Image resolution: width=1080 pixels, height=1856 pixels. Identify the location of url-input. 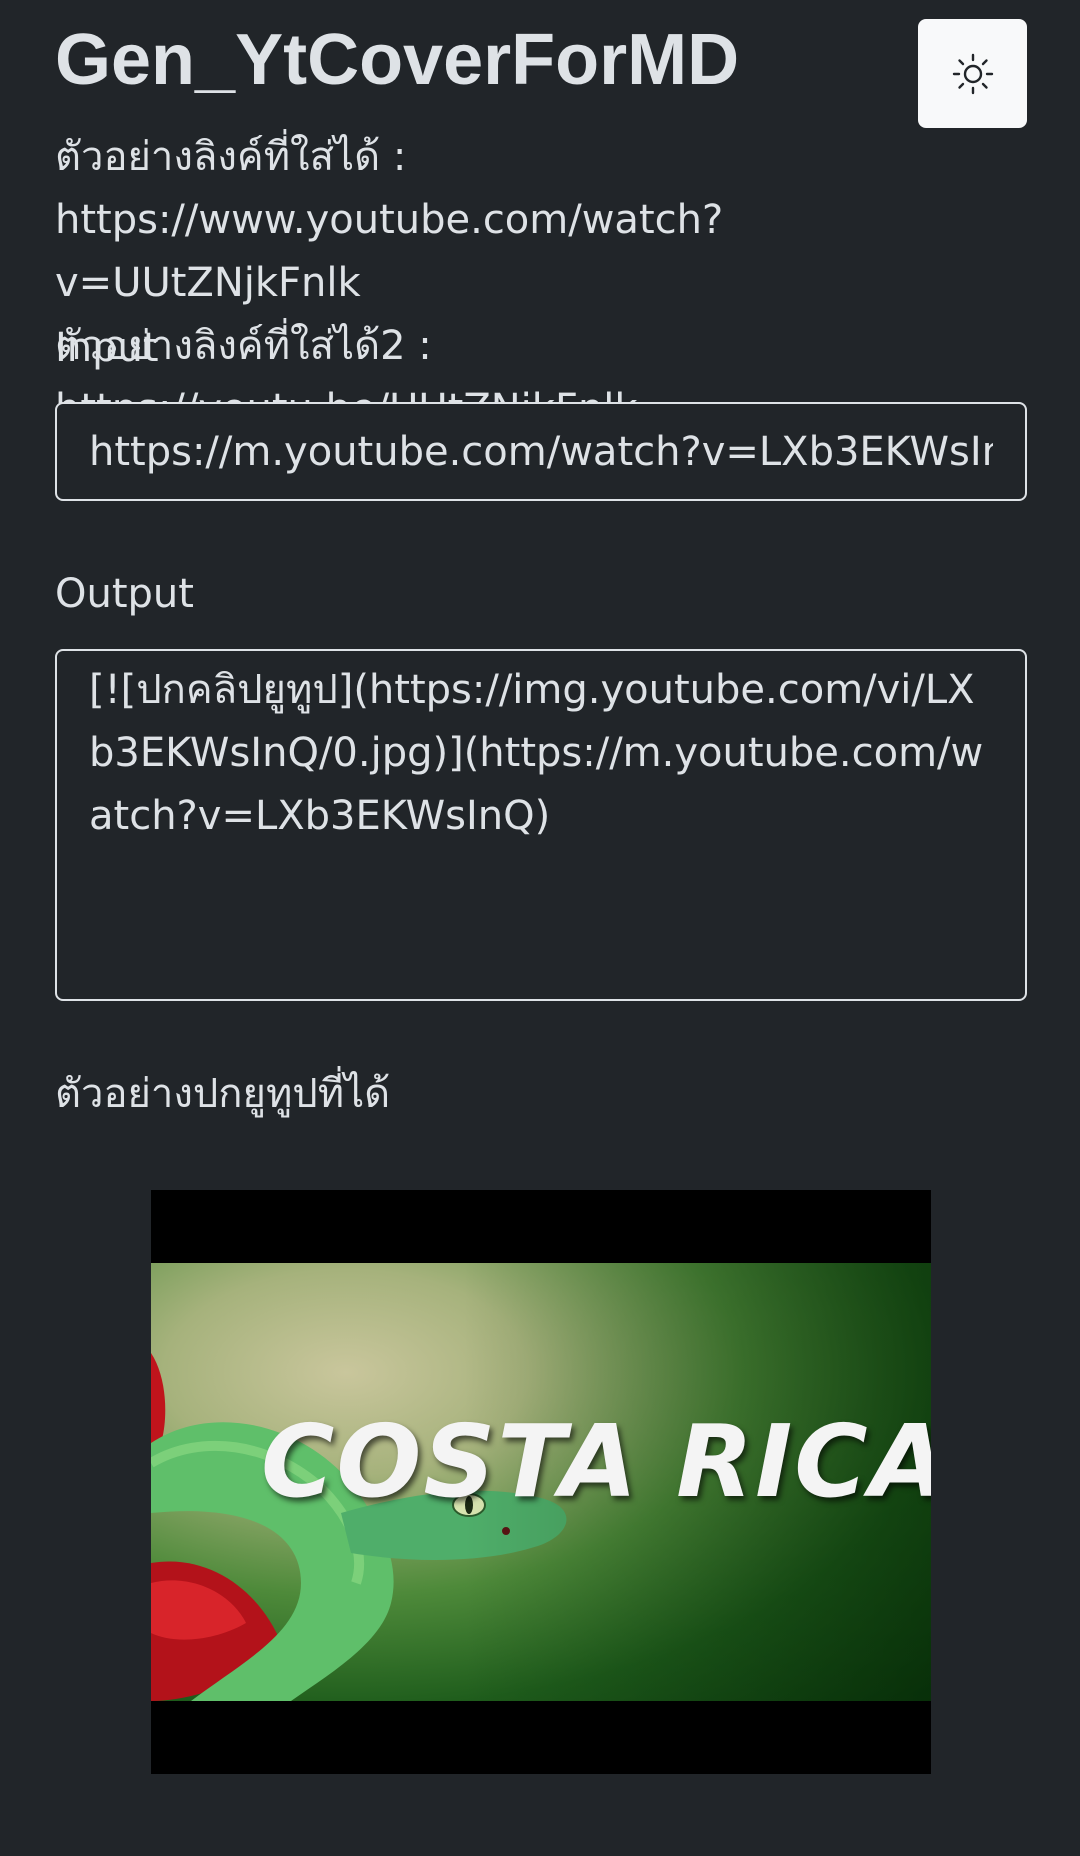
(541, 451).